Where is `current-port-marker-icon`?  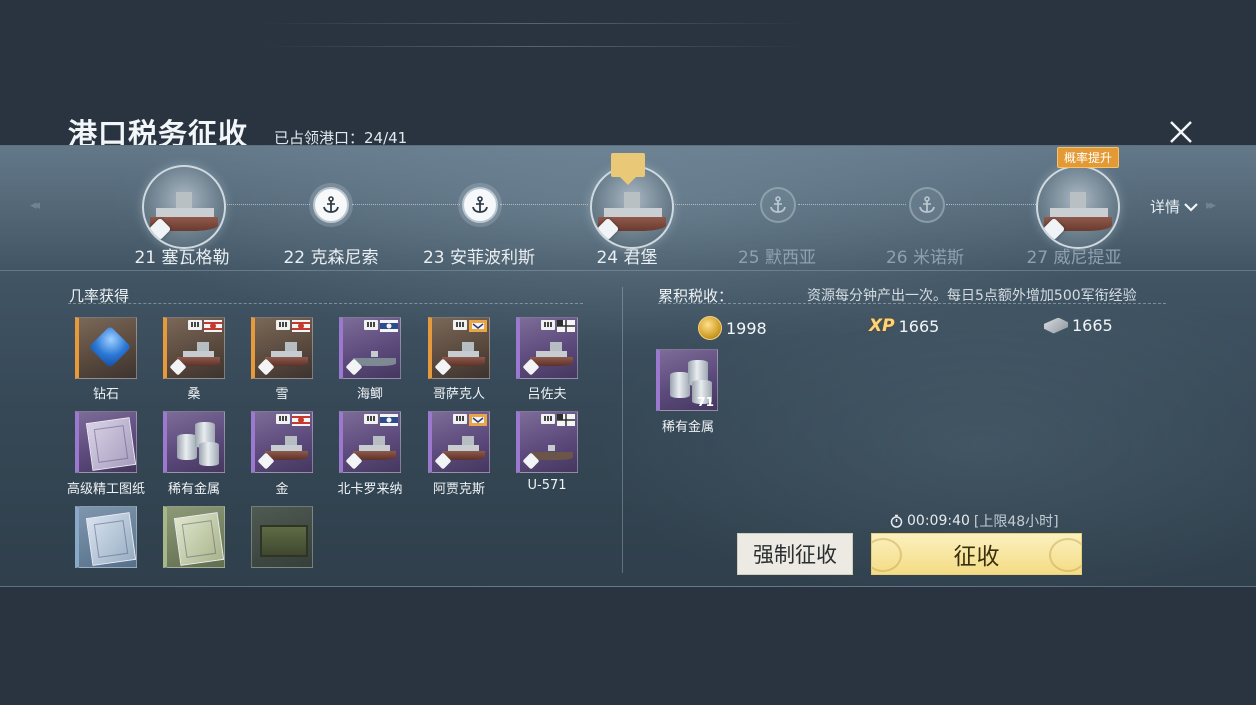 current-port-marker-icon is located at coordinates (628, 169).